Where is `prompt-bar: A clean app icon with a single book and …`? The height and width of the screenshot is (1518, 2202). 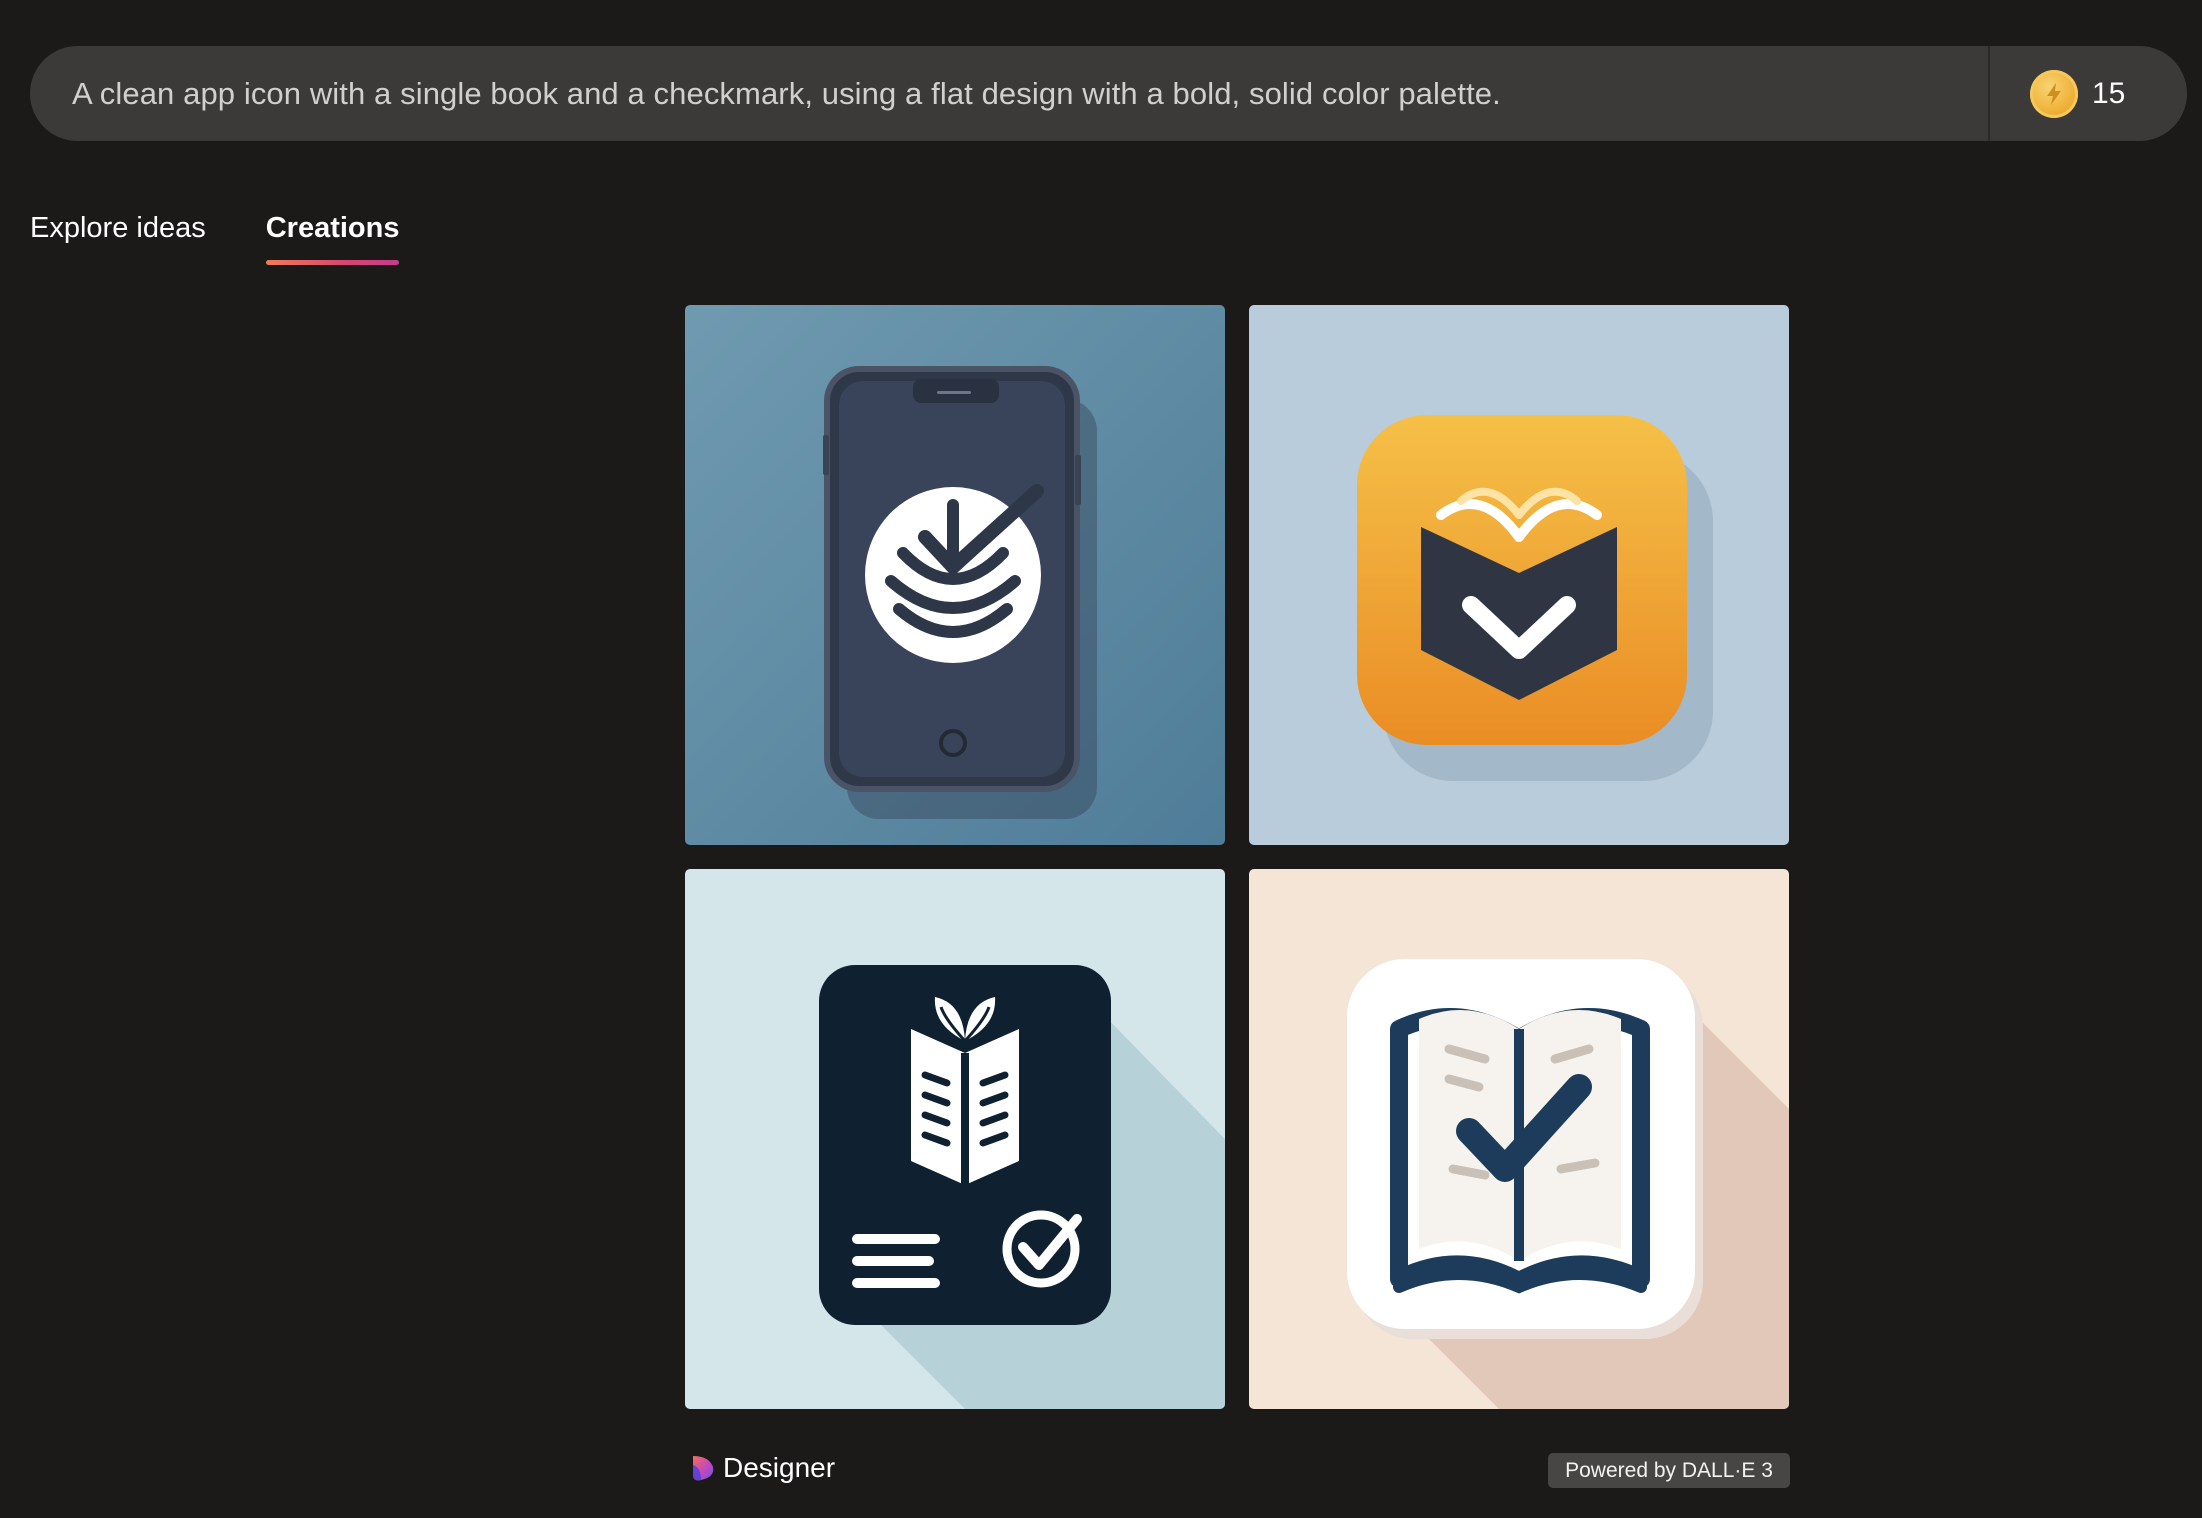 prompt-bar: A clean app icon with a single book and … is located at coordinates (1108, 93).